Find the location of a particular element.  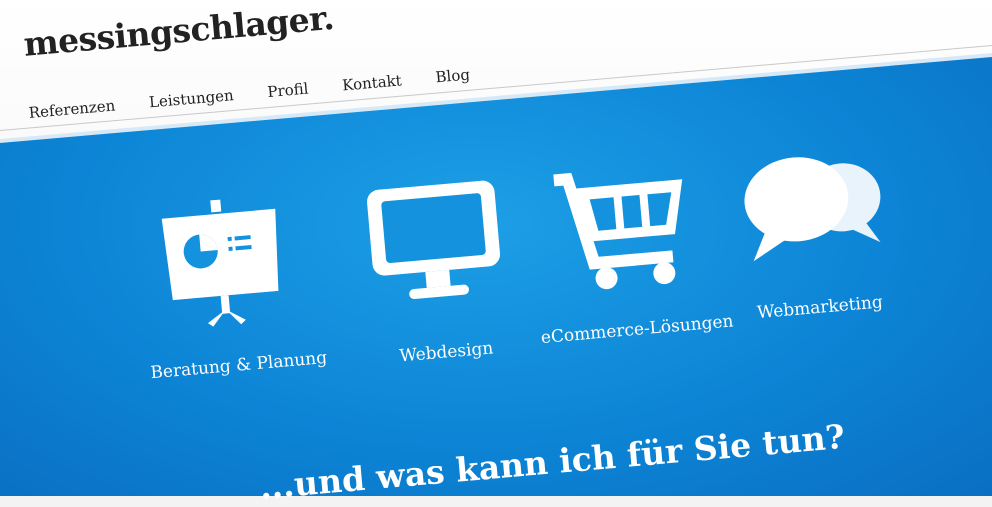

presentation-board-icon is located at coordinates (222, 265).